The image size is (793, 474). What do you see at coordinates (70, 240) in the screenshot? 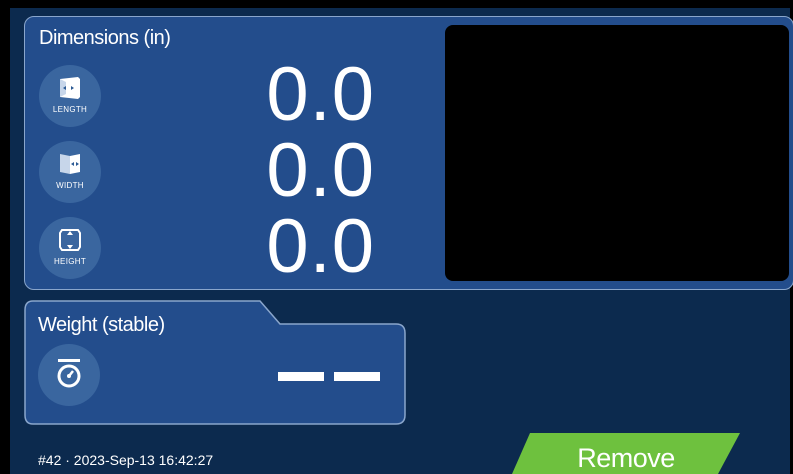
I see `height-icon` at bounding box center [70, 240].